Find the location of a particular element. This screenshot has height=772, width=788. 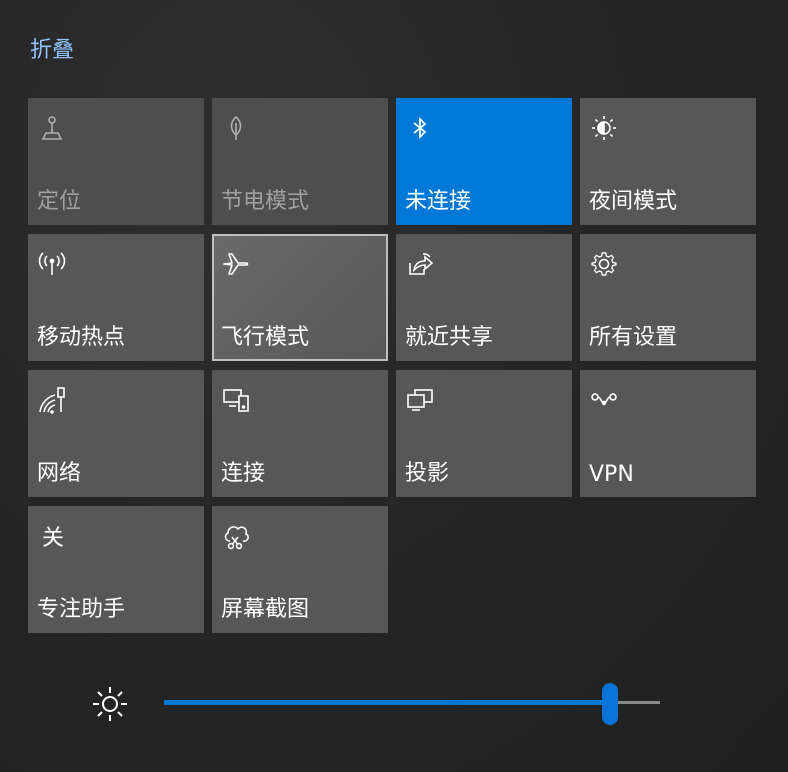

screen-snip-icon is located at coordinates (236, 536).